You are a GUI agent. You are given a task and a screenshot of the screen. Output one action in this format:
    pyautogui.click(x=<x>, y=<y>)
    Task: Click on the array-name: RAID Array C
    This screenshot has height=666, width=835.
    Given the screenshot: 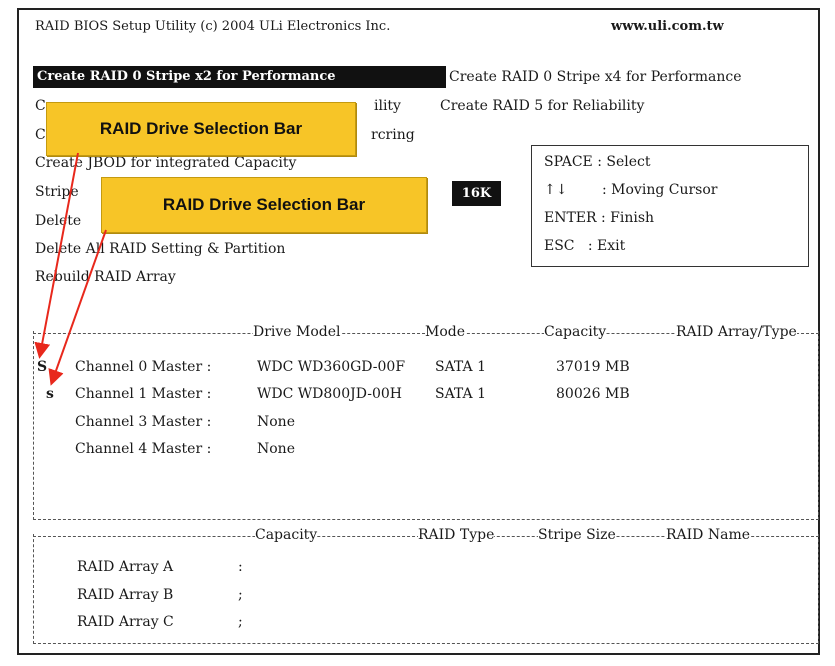 What is the action you would take?
    pyautogui.click(x=125, y=622)
    